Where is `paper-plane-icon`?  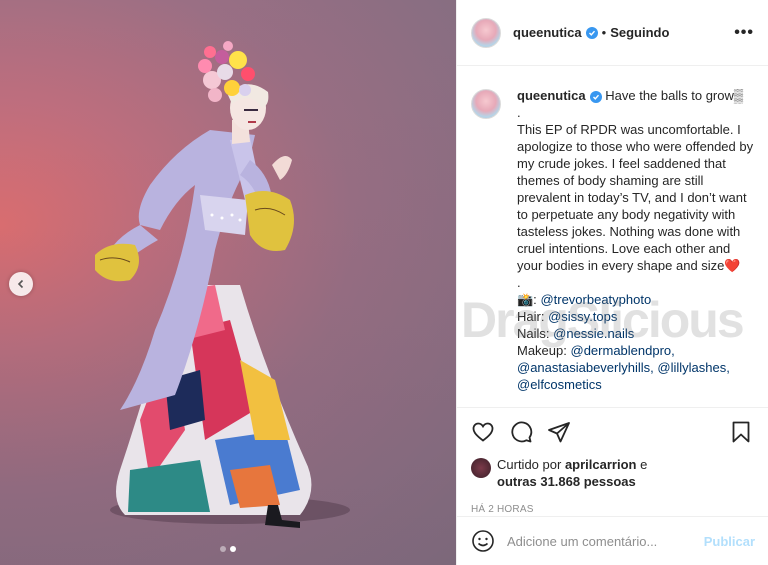
paper-plane-icon is located at coordinates (560, 432).